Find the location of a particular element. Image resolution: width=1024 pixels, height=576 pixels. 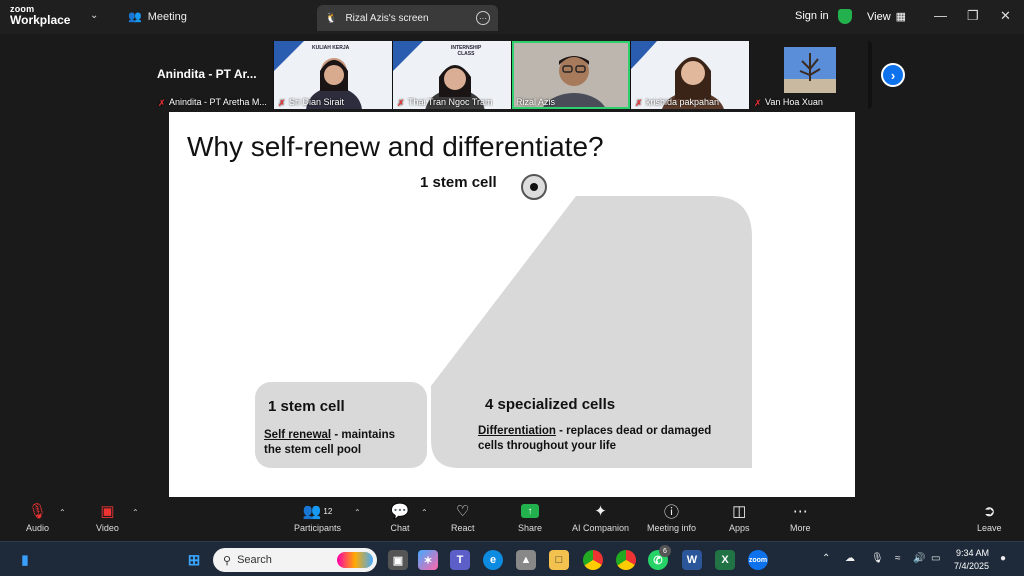

clock-date: 7/4/2025 is located at coordinates (972, 566).